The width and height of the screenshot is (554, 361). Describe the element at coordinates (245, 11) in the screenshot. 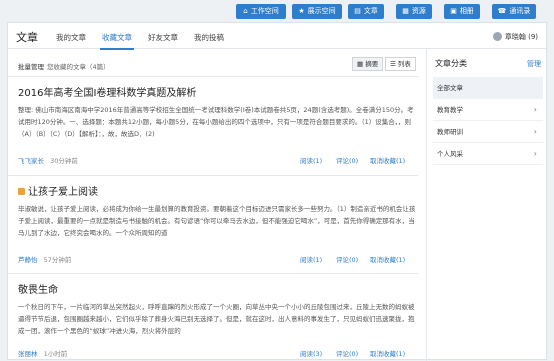

I see `home-icon: ⌂` at that location.